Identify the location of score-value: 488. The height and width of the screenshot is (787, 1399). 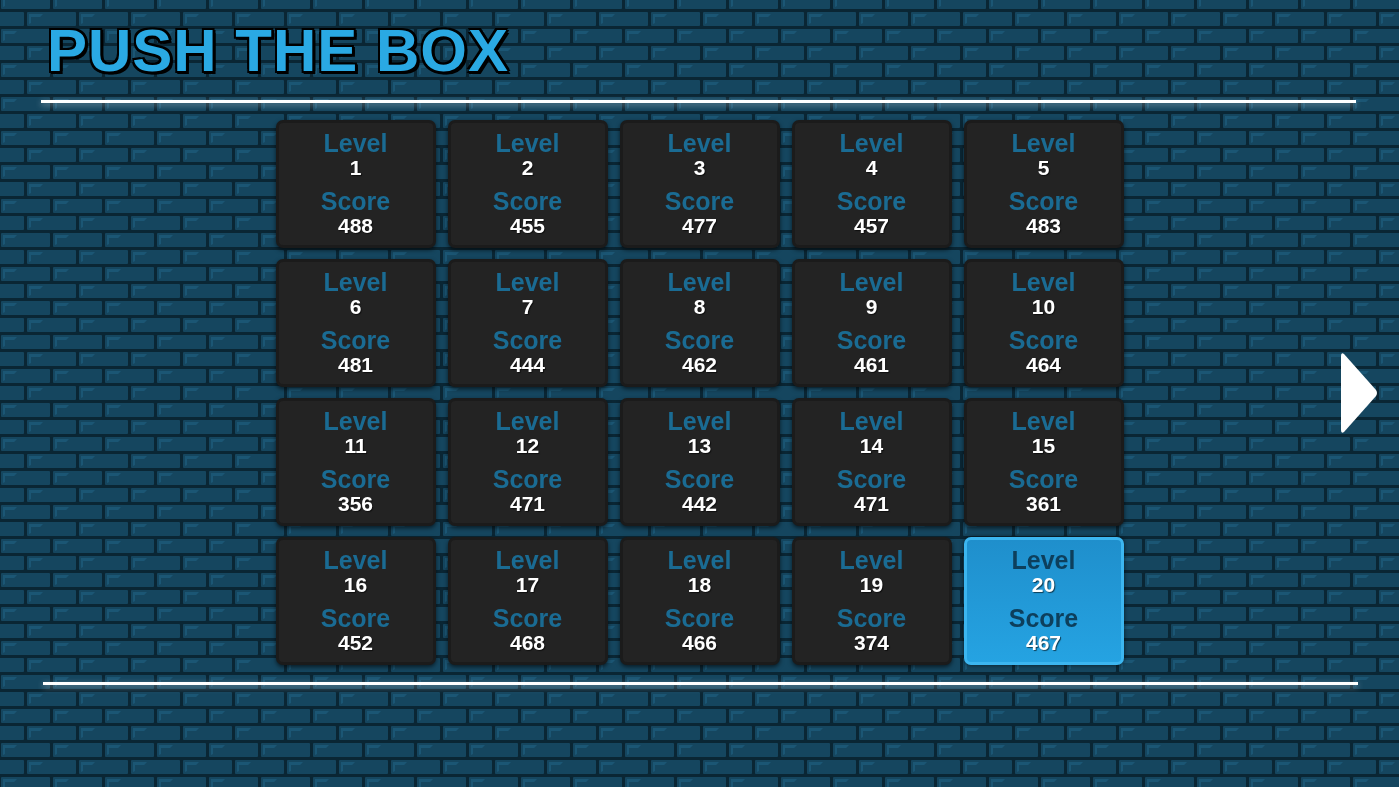
(355, 226).